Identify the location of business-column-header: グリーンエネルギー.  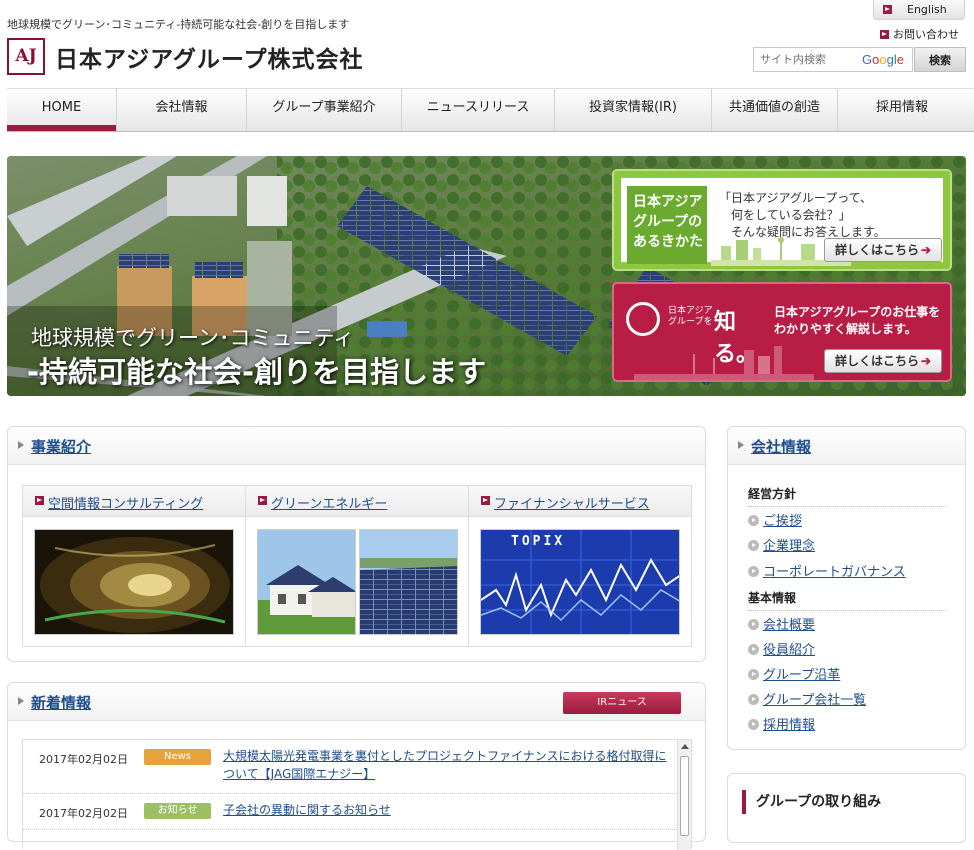
(357, 501).